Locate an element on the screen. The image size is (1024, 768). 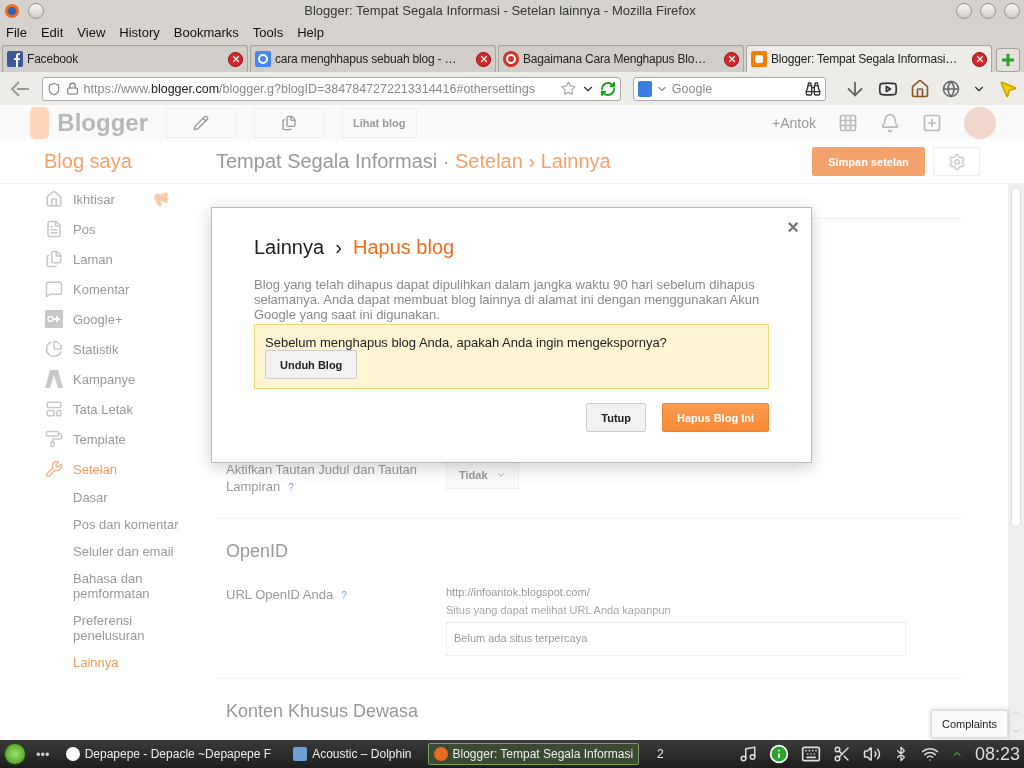
blogger-icon is located at coordinates (759, 59).